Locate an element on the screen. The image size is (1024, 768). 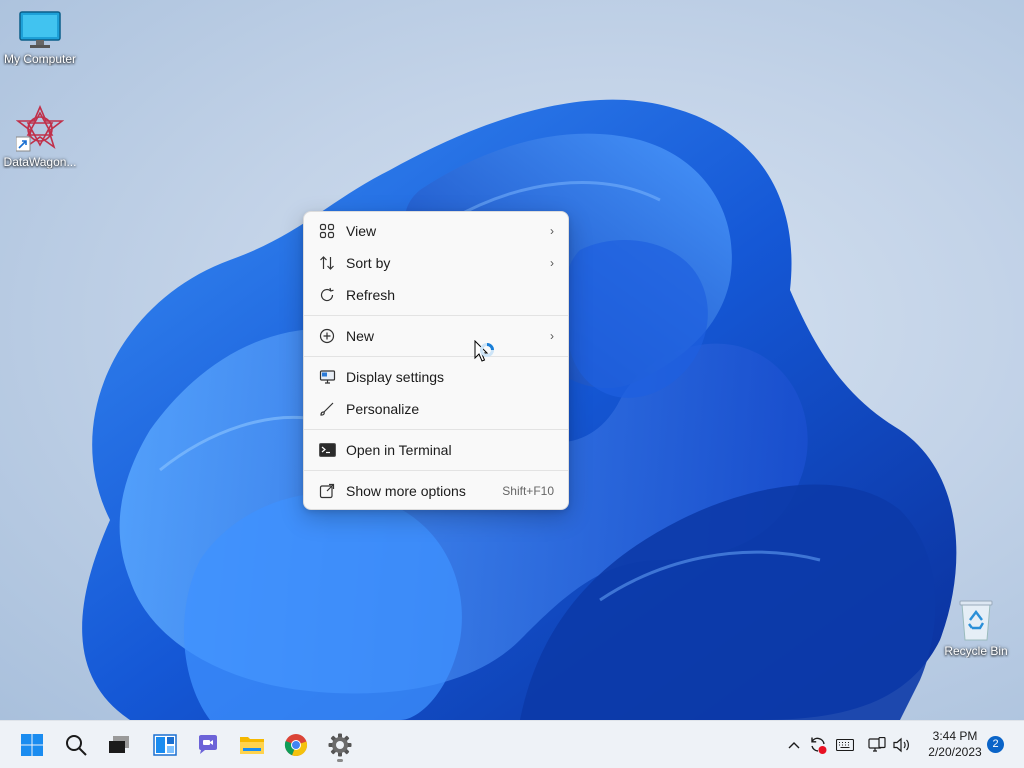
volume-icon is located at coordinates (901, 745).